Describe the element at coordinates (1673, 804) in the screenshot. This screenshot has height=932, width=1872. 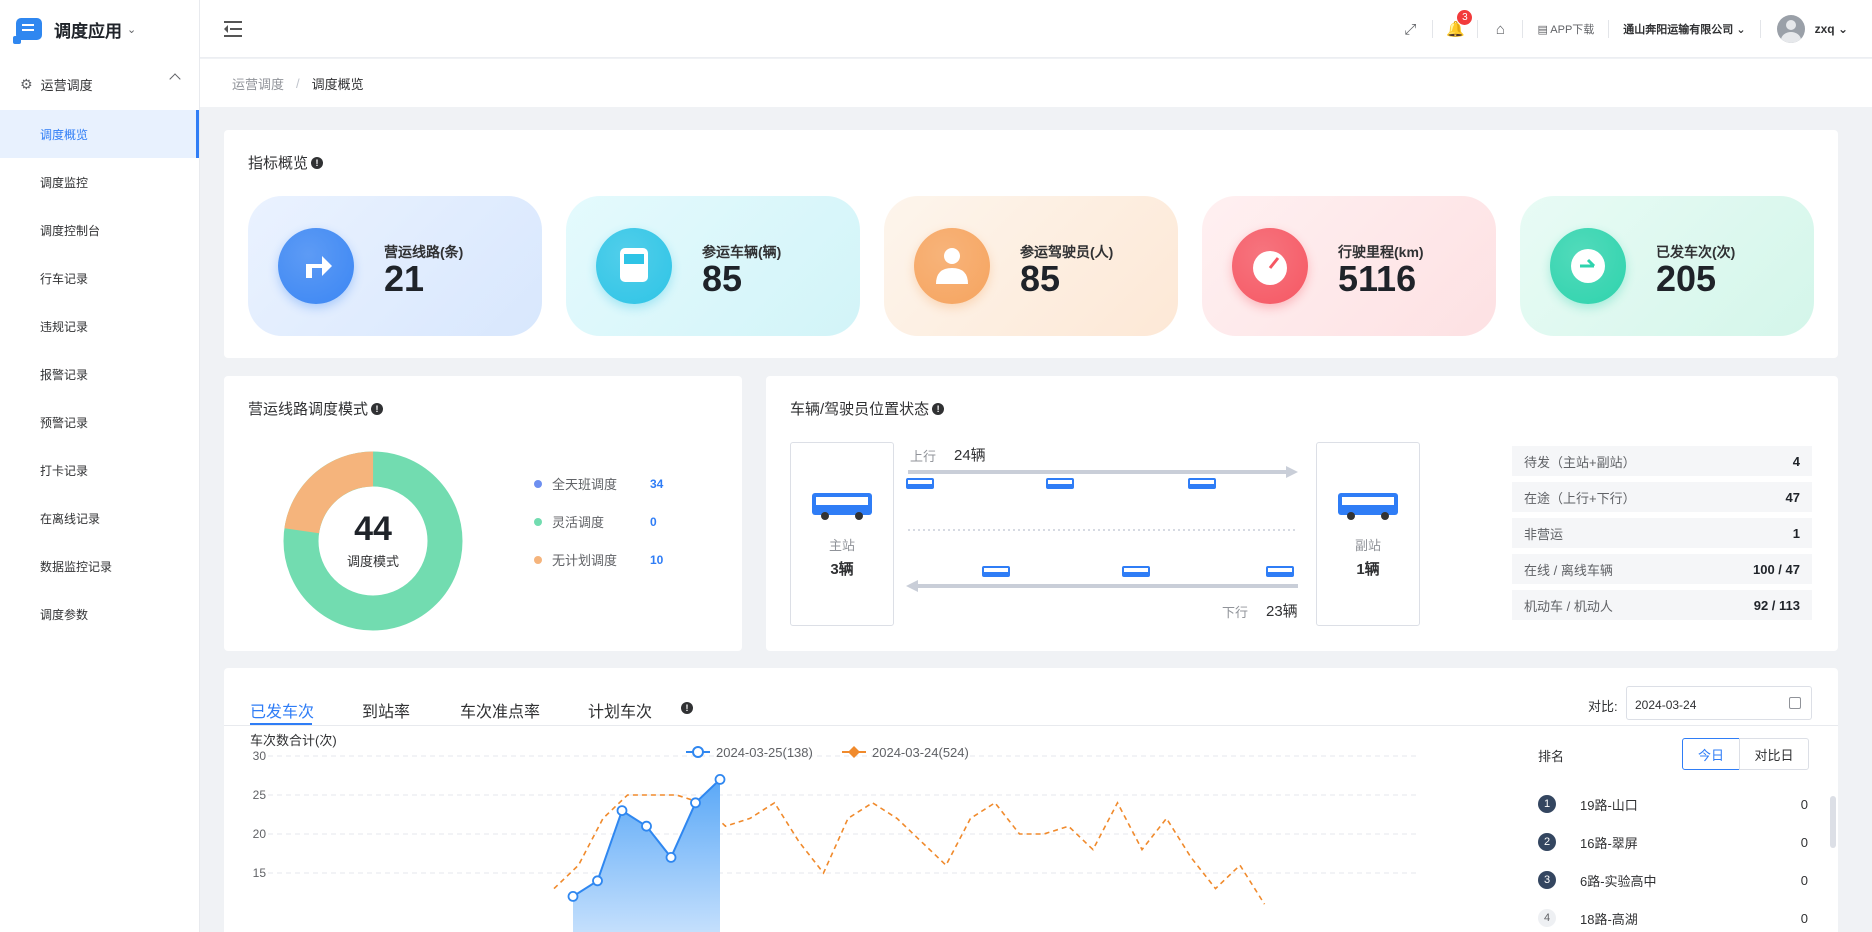
I see `ranking-row: 1 19路-山口 0` at that location.